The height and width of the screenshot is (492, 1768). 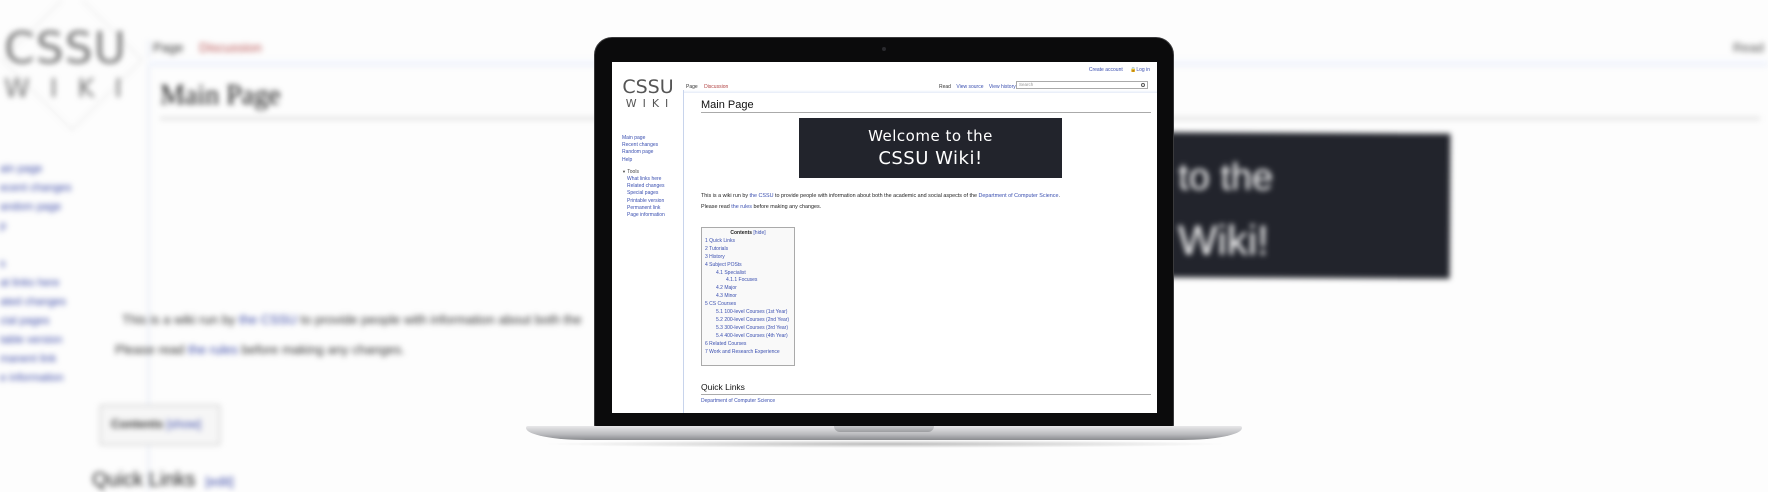 I want to click on sidebar-tools-label: Tools, so click(x=633, y=171).